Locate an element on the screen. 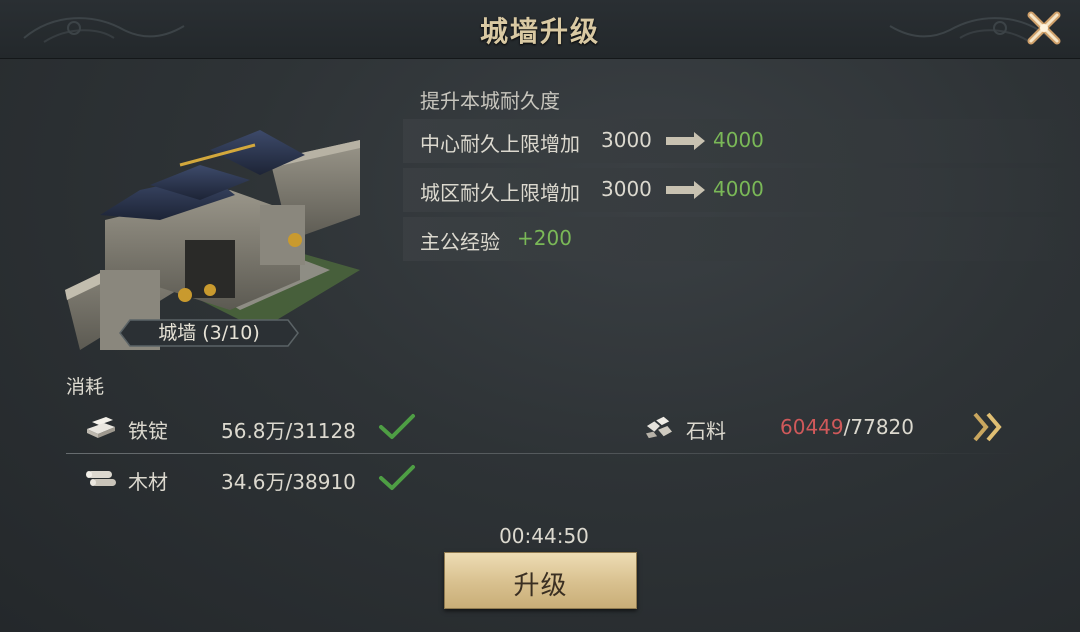  stat-row-center-durability: 中心耐久上限增加 3000 4000 is located at coordinates (741, 141).